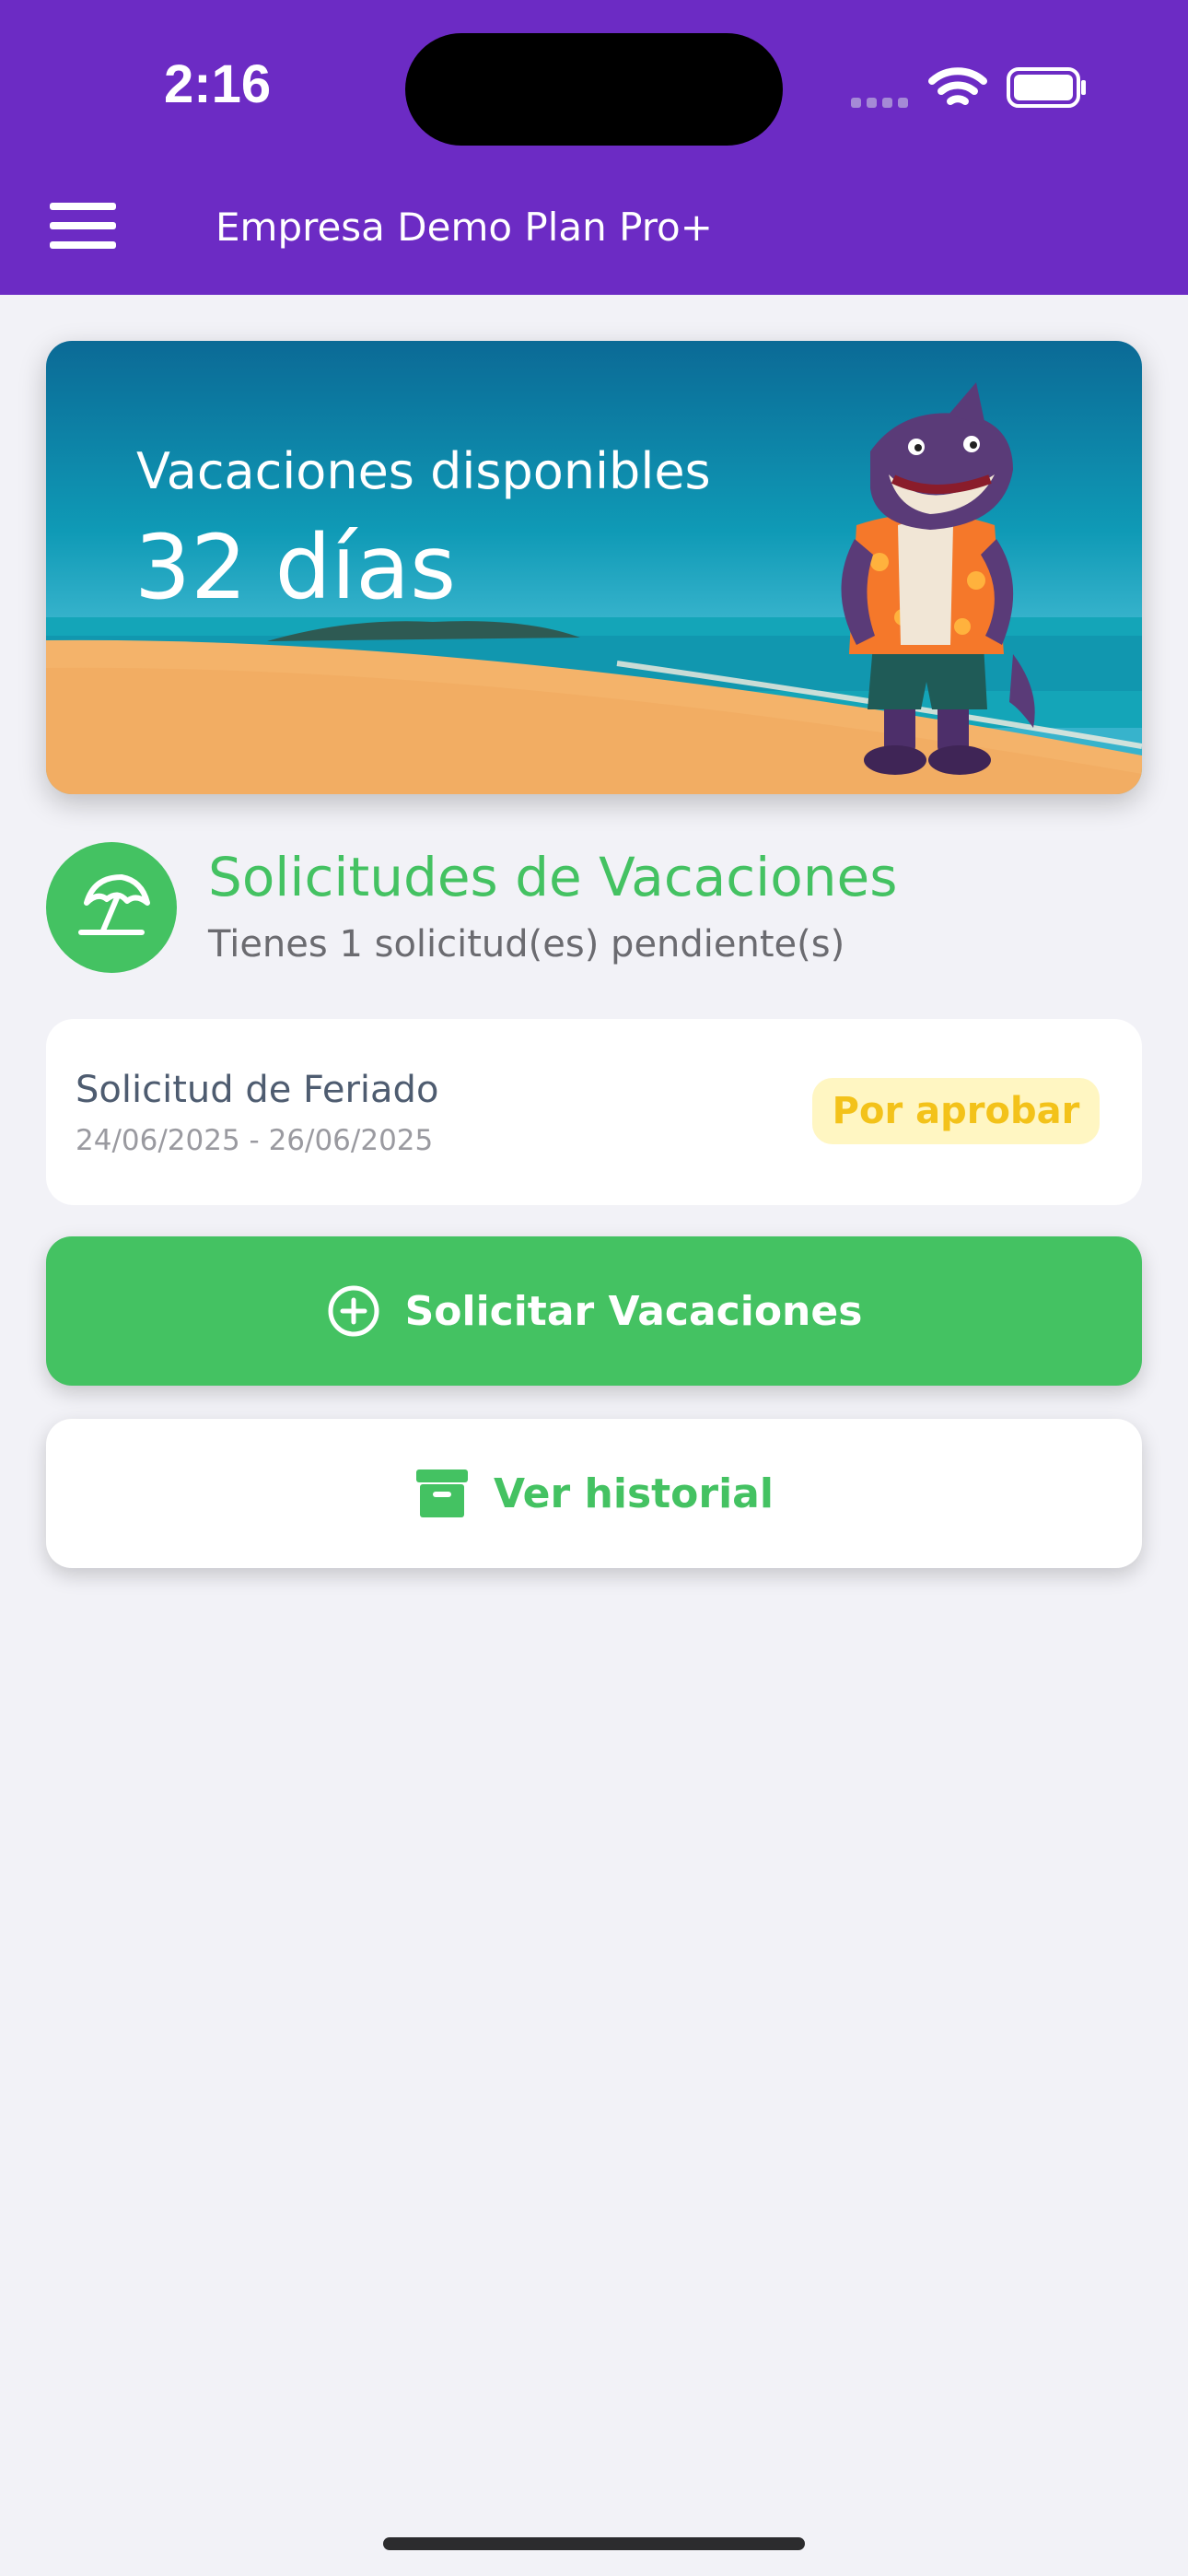  What do you see at coordinates (956, 1111) in the screenshot?
I see `status-badge: Por aprobar` at bounding box center [956, 1111].